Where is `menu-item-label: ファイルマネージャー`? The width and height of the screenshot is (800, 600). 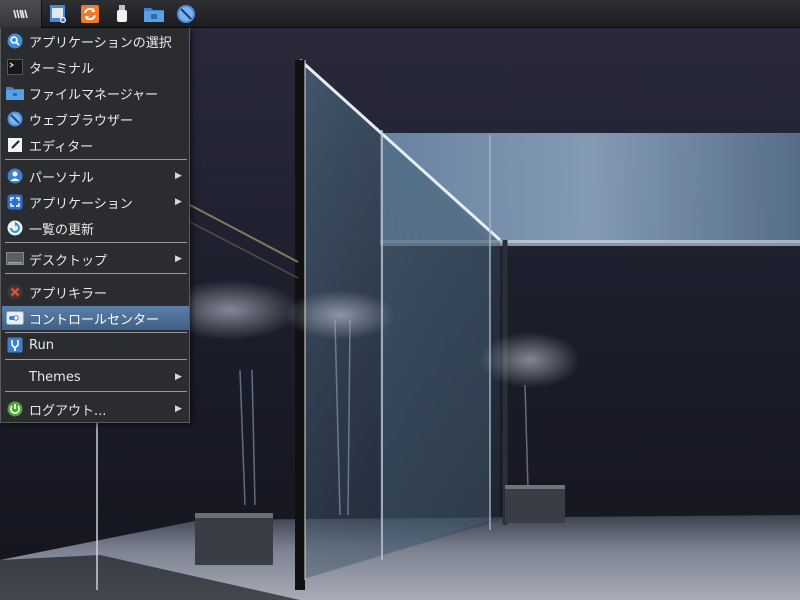 menu-item-label: ファイルマネージャー is located at coordinates (94, 95).